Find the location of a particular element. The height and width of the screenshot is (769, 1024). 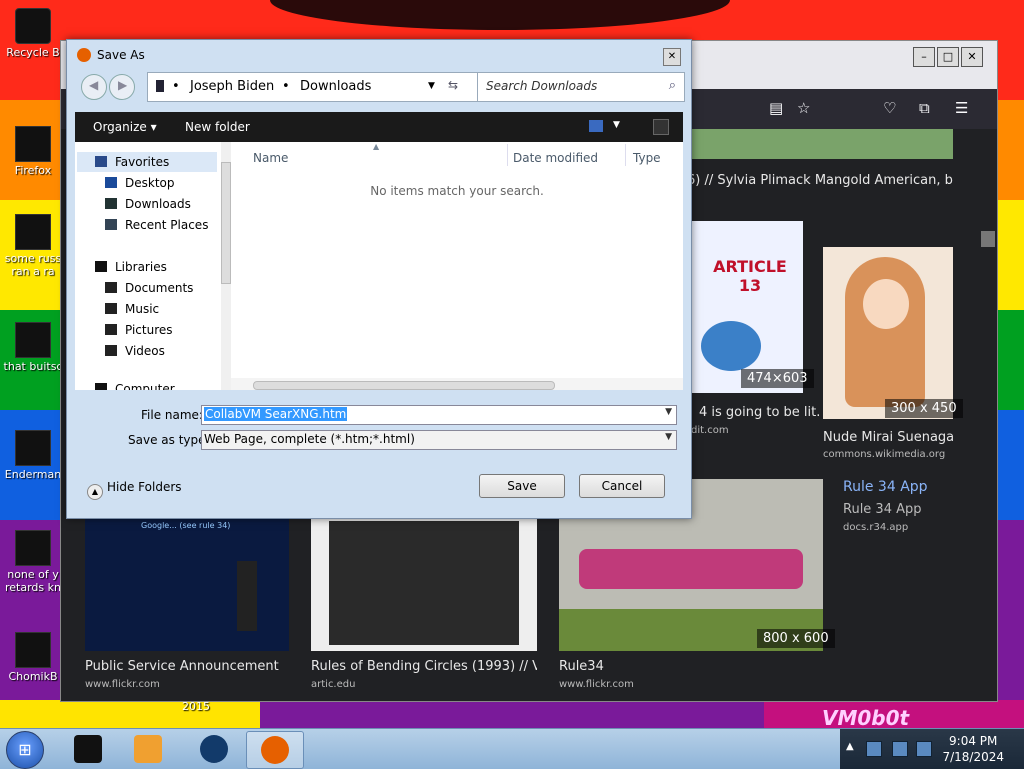

nav-scrollbar-thumb is located at coordinates (226, 223).